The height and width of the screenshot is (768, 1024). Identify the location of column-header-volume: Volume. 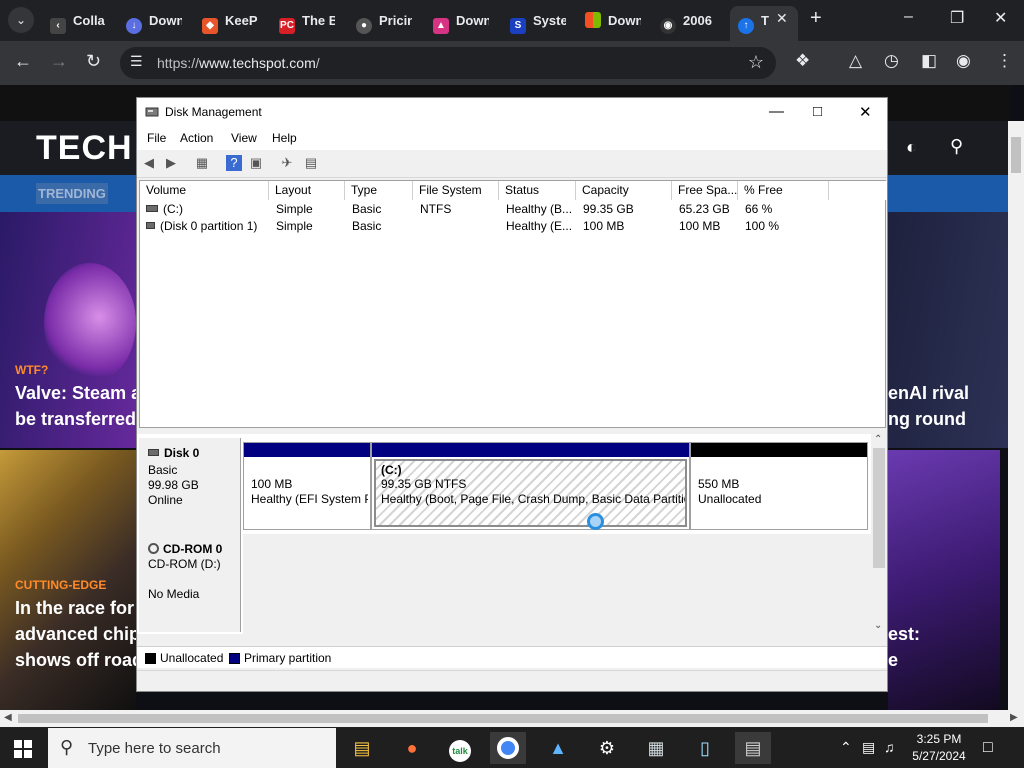
(204, 190).